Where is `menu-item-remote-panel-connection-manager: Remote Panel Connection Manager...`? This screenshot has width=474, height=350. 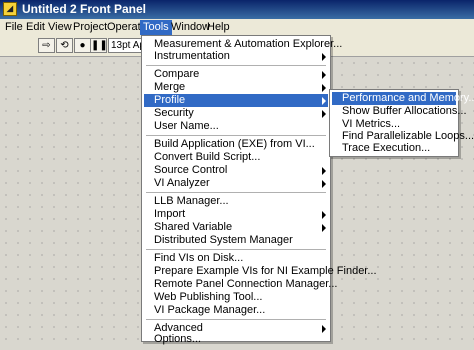
menu-item-remote-panel-connection-manager: Remote Panel Connection Manager... is located at coordinates (240, 284).